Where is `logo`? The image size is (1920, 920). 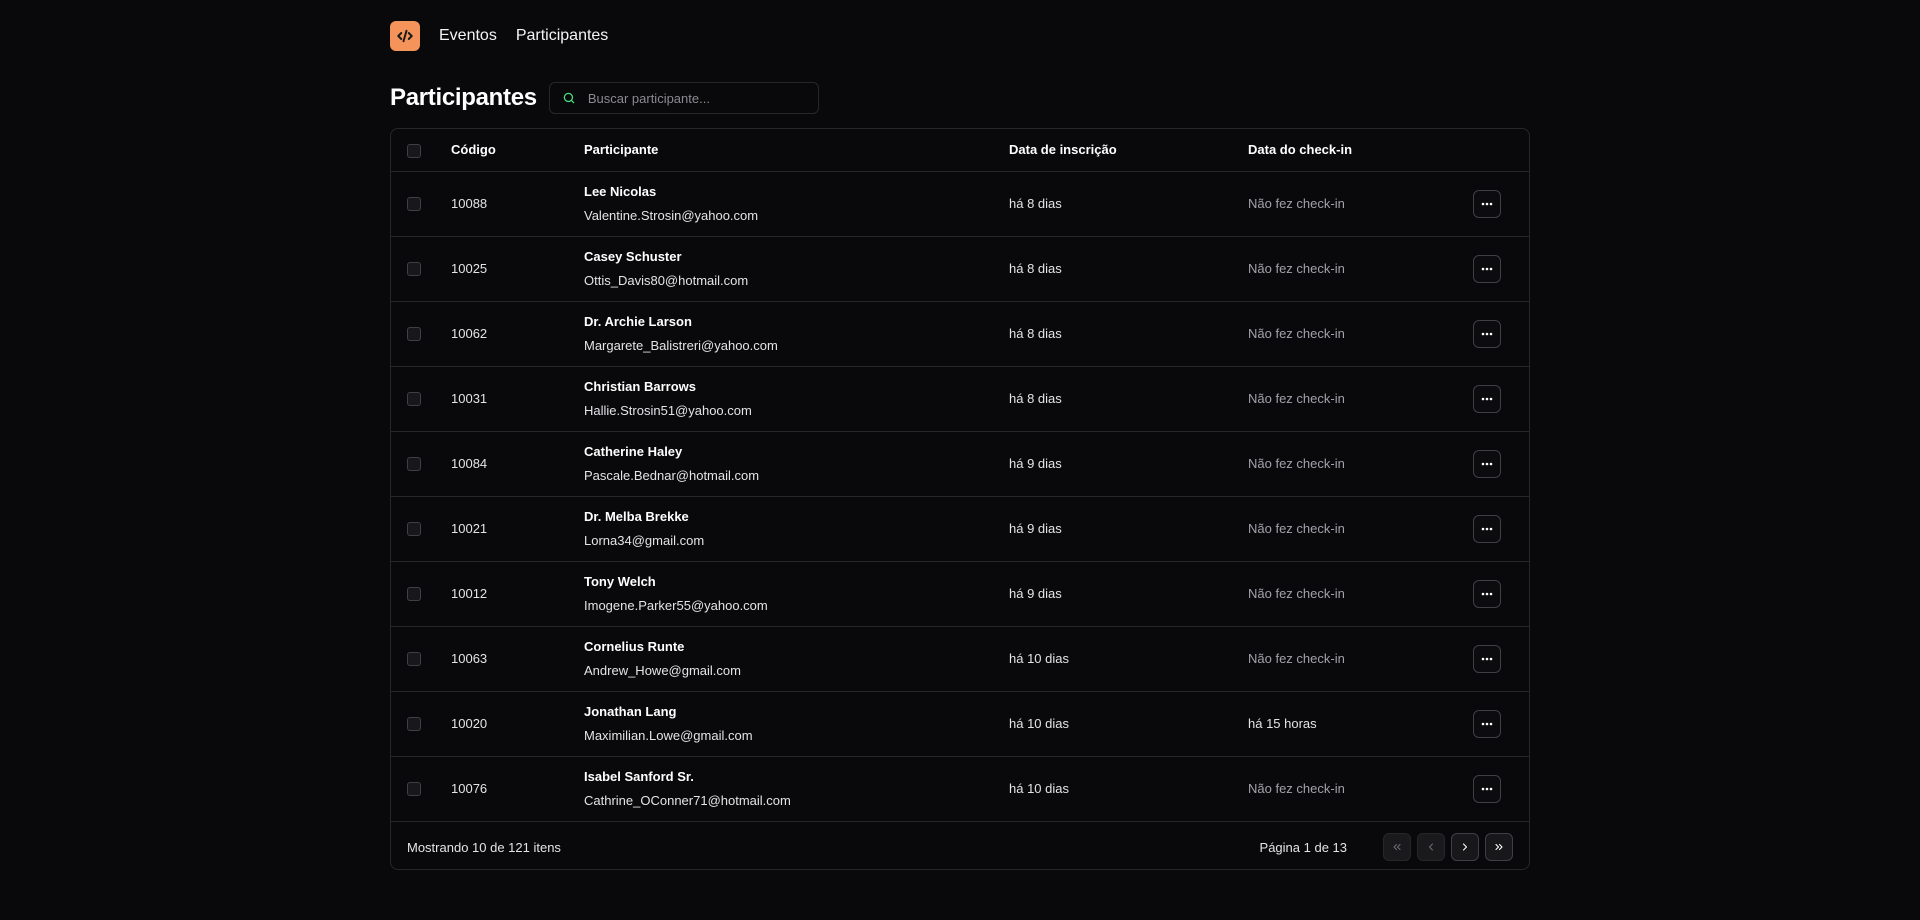
logo is located at coordinates (405, 36).